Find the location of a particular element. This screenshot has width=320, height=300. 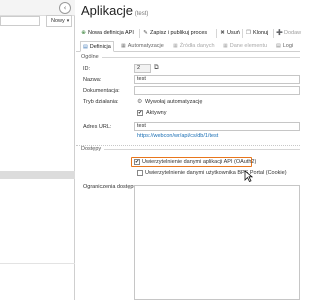

new-button-label: Nowy is located at coordinates (58, 21).